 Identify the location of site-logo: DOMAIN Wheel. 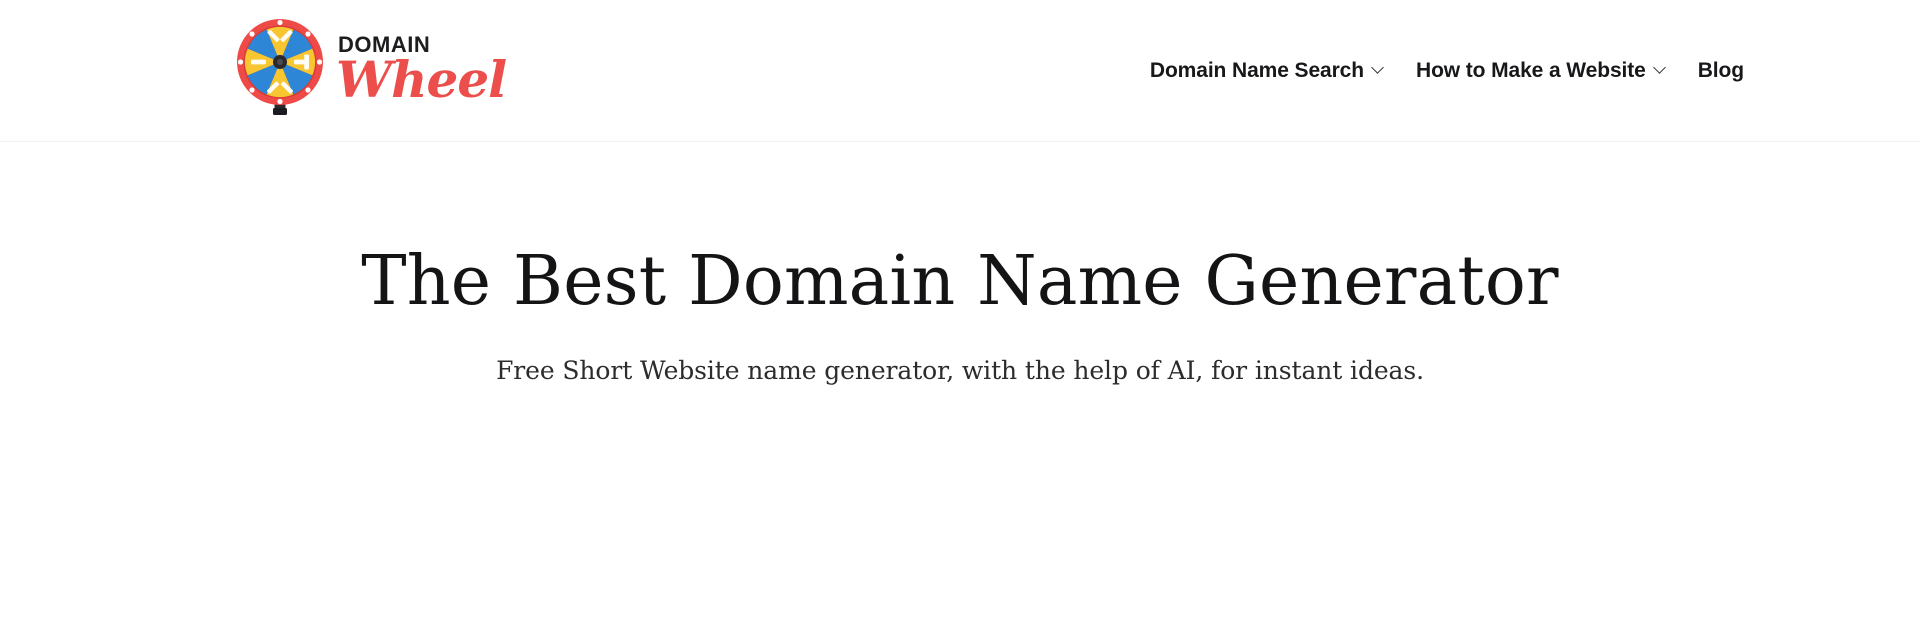
(371, 67).